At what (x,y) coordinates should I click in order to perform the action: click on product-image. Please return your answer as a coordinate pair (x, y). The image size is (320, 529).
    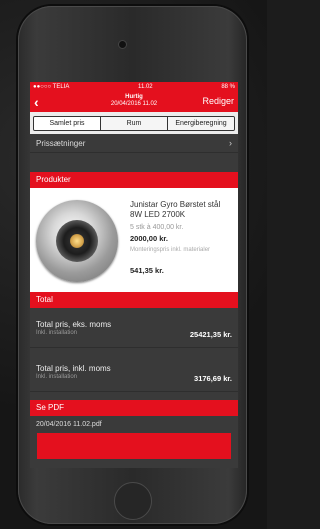
    Looking at the image, I should click on (77, 241).